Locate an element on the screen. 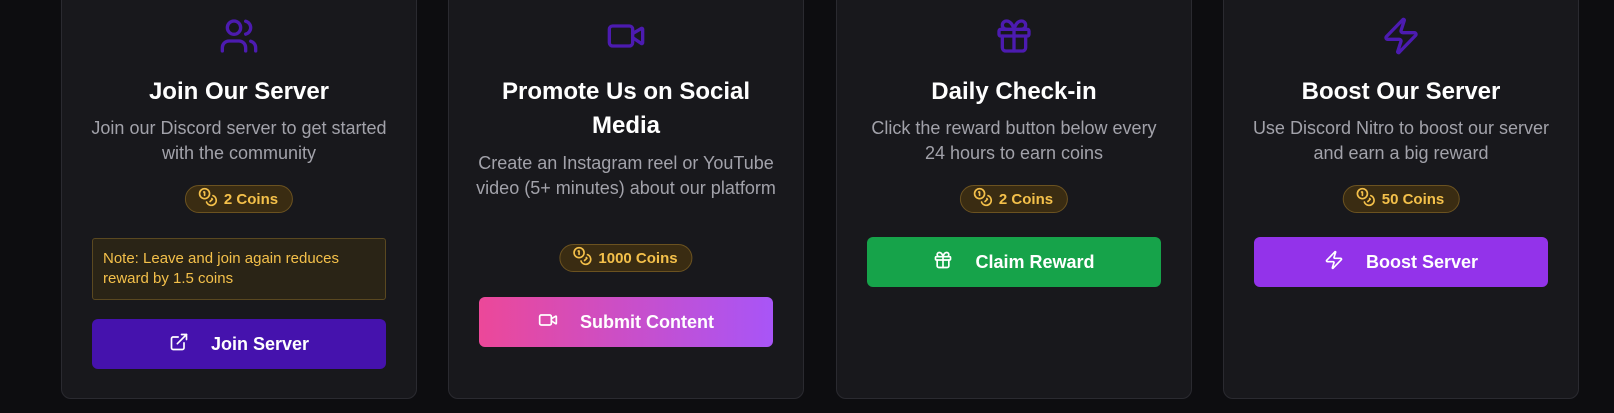 The image size is (1614, 413). coin-amount: 50 Coins is located at coordinates (1413, 199).